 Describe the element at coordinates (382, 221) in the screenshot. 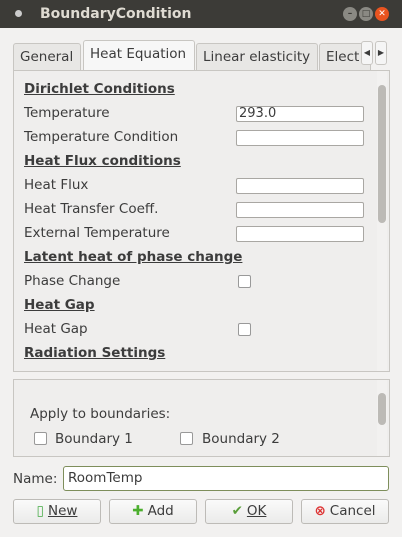

I see `panel-scrollbar` at that location.